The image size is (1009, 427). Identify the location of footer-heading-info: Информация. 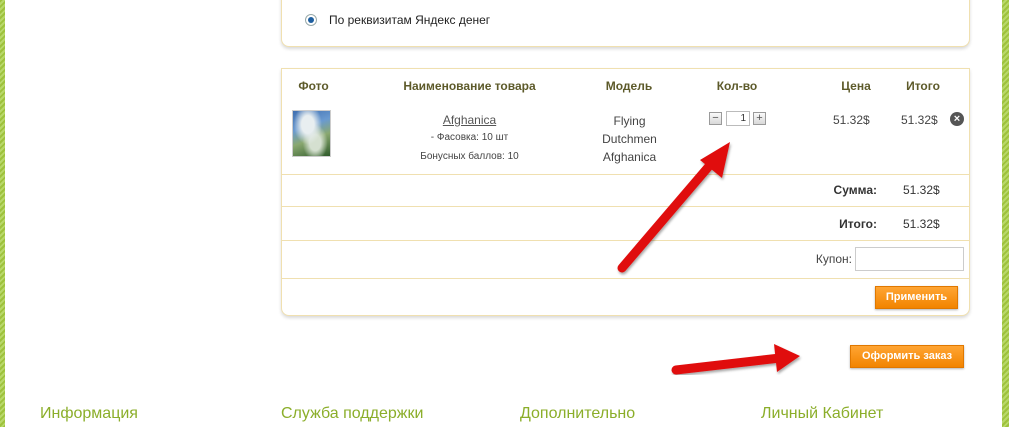
(89, 414).